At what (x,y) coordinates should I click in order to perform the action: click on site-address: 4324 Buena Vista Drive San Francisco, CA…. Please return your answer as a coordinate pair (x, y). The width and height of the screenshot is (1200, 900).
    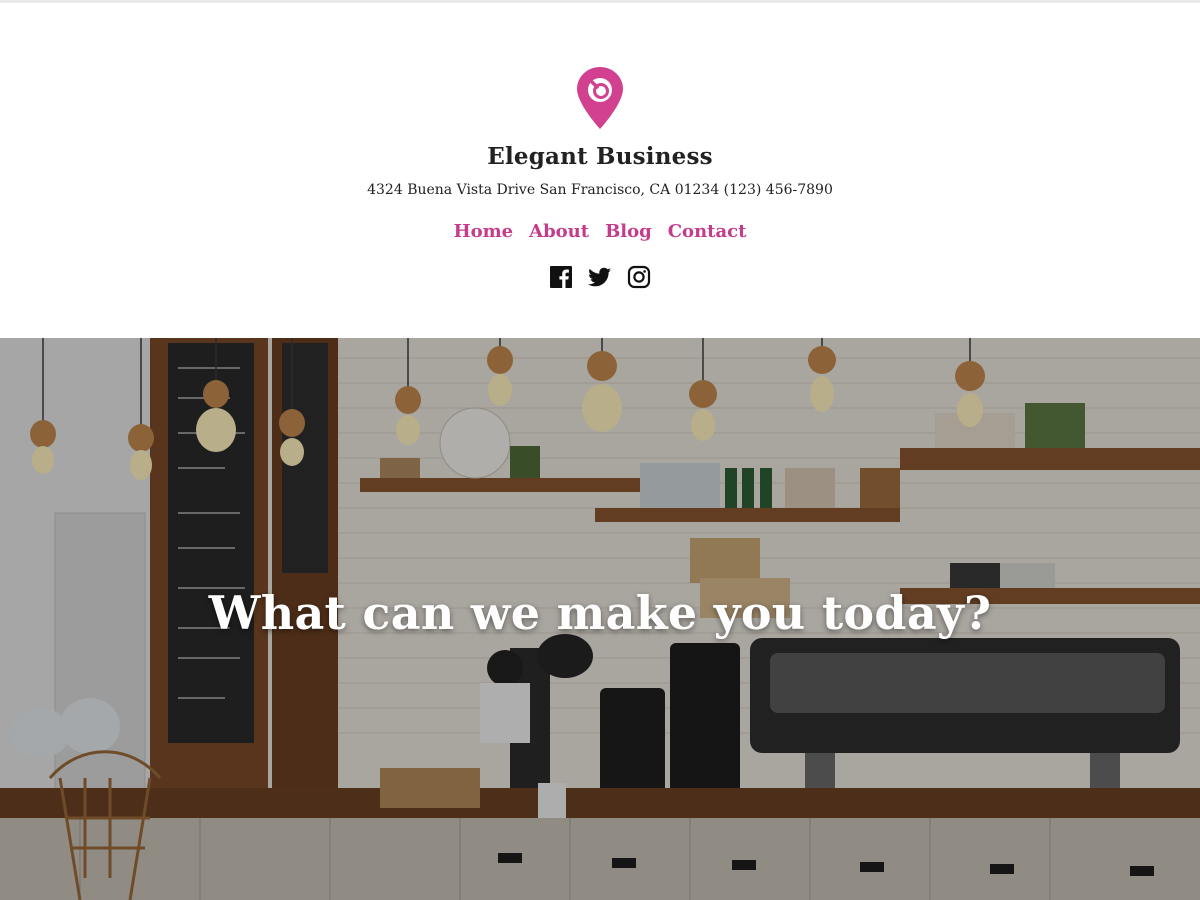
    Looking at the image, I should click on (600, 190).